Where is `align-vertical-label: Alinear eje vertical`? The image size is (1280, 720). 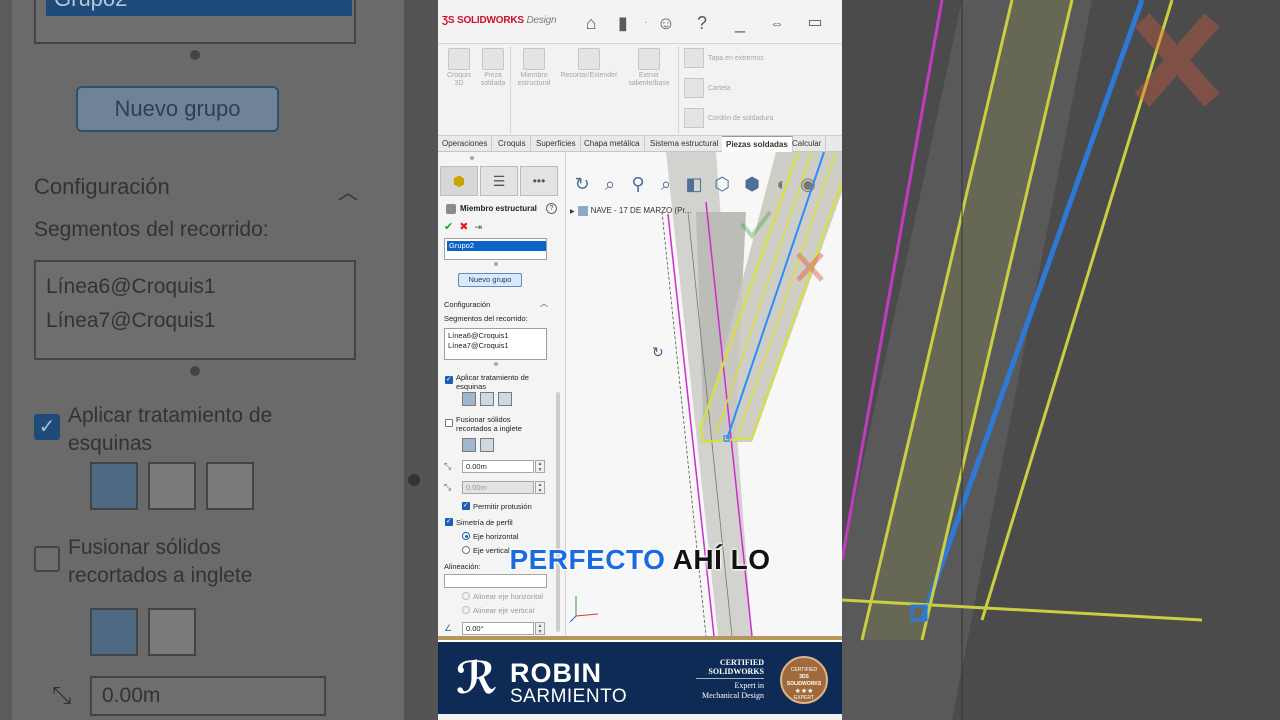
align-vertical-label: Alinear eje vertical is located at coordinates (504, 610).